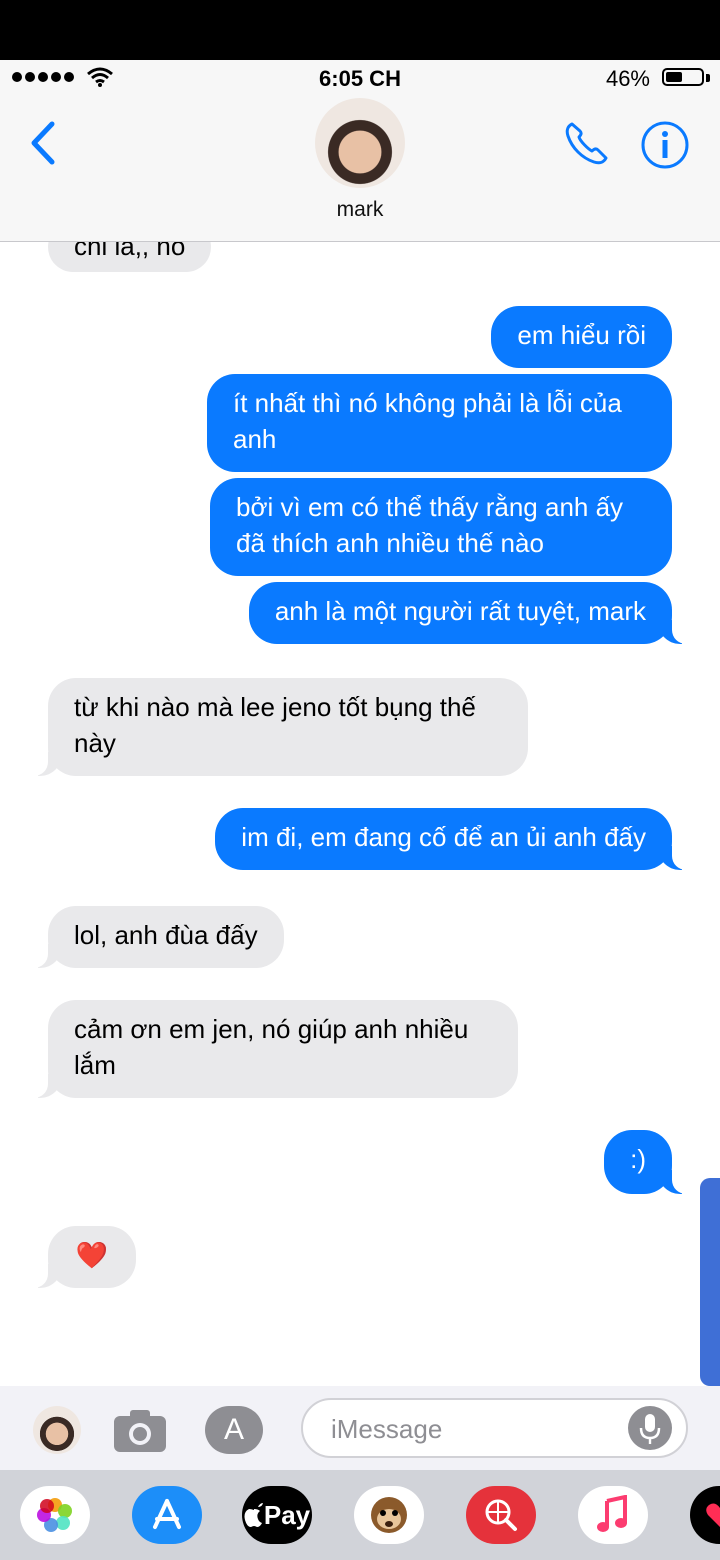  What do you see at coordinates (57, 1430) in the screenshot?
I see `my-avatar` at bounding box center [57, 1430].